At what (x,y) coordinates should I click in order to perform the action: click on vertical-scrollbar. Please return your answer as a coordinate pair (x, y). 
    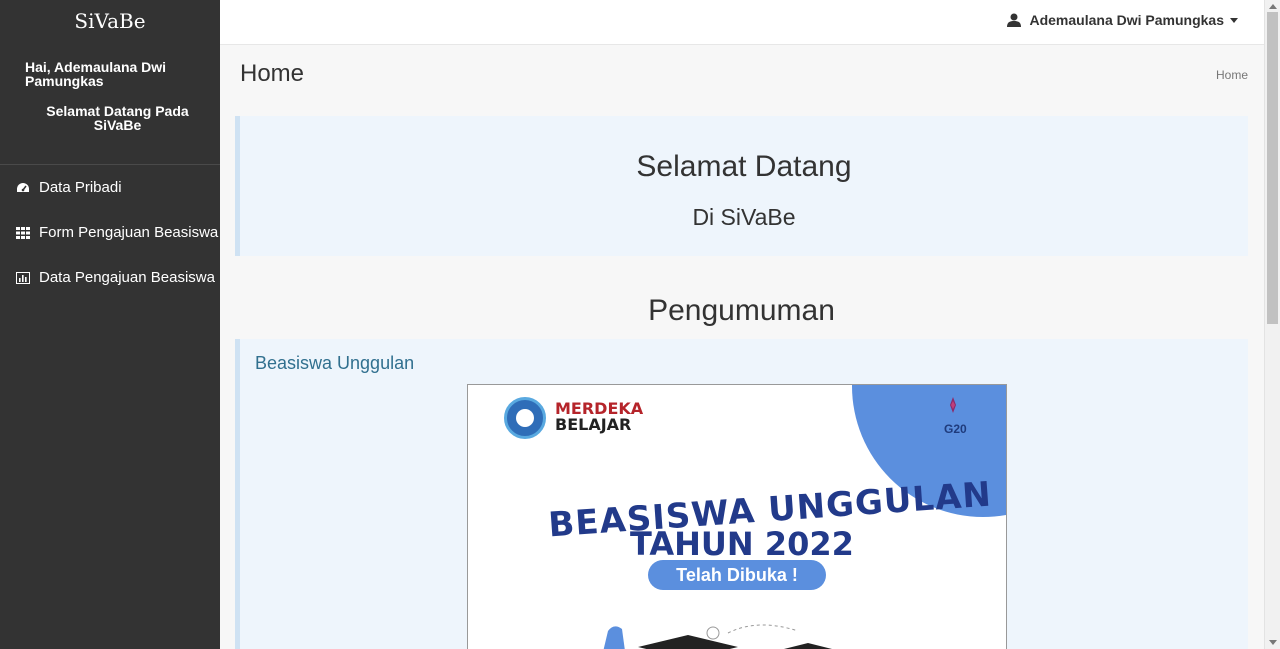
    Looking at the image, I should click on (1272, 324).